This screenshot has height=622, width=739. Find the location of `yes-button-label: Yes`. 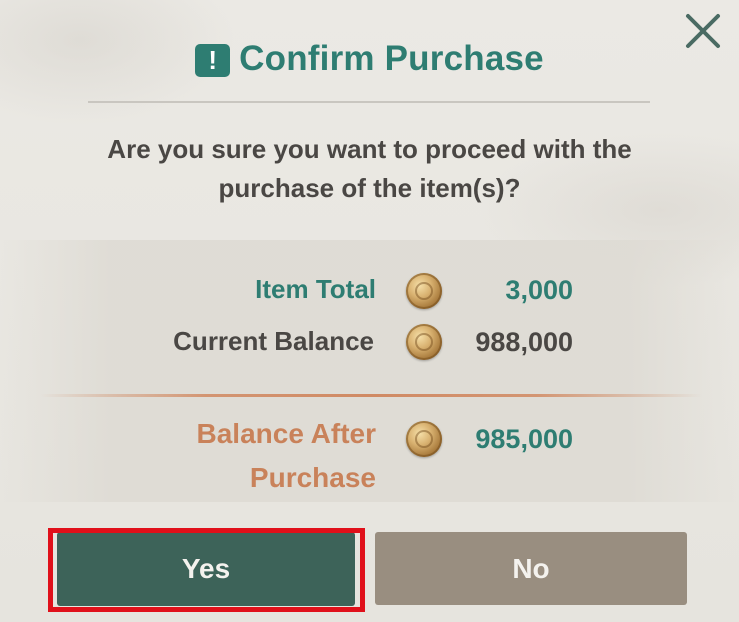

yes-button-label: Yes is located at coordinates (206, 568).